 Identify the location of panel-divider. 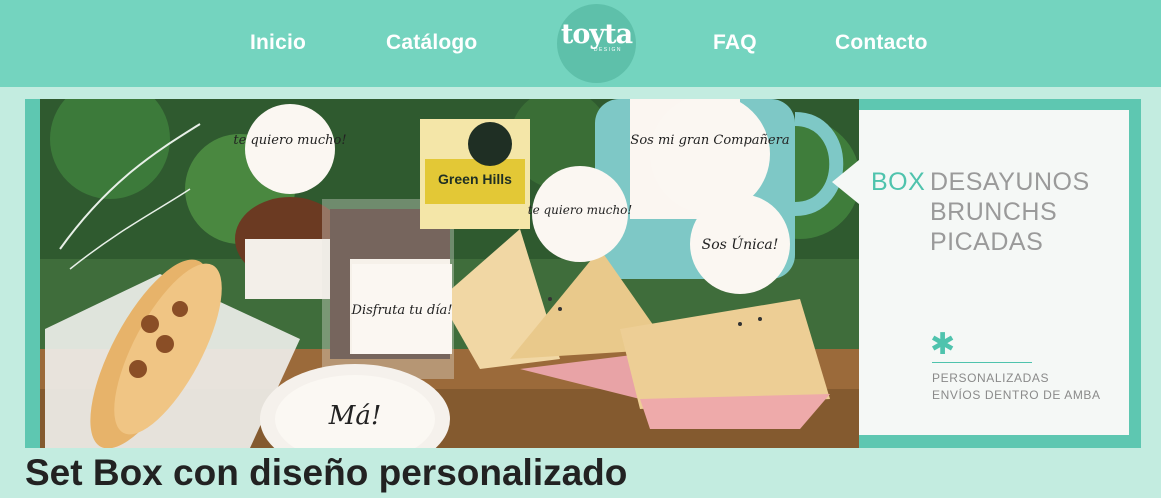
(982, 362).